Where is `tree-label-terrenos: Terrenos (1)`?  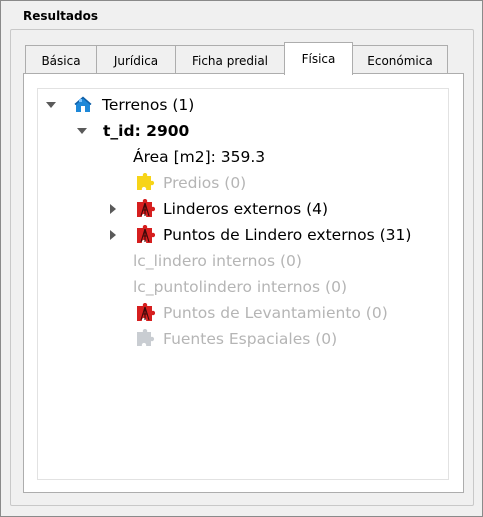
tree-label-terrenos: Terrenos (1) is located at coordinates (148, 105).